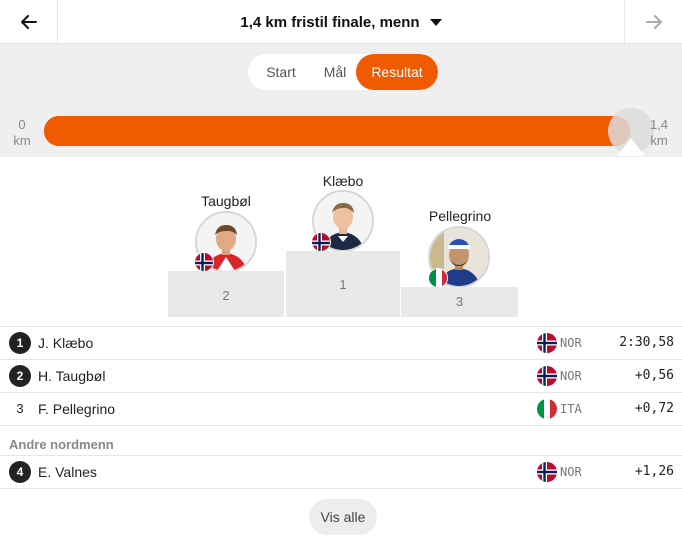 The height and width of the screenshot is (540, 682). I want to click on forward-button, so click(653, 22).